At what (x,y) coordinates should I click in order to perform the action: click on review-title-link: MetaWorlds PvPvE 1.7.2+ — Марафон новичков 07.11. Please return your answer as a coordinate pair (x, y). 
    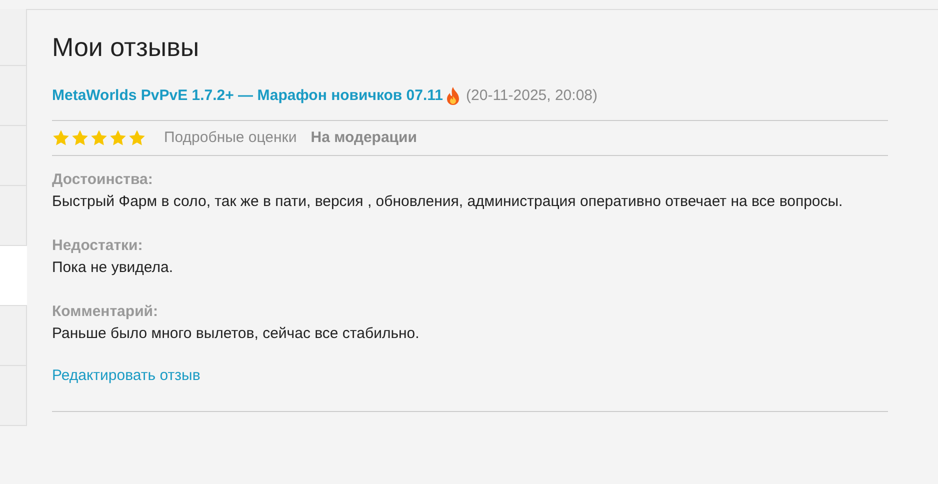
    Looking at the image, I should click on (248, 96).